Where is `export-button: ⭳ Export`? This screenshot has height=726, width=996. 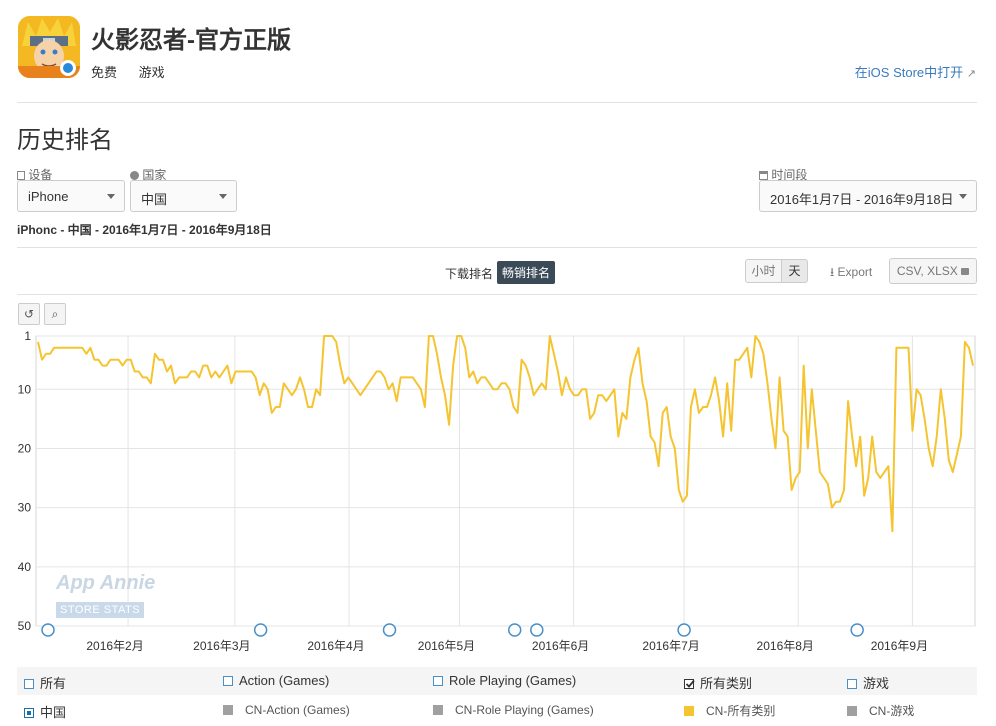 export-button: ⭳ Export is located at coordinates (851, 273).